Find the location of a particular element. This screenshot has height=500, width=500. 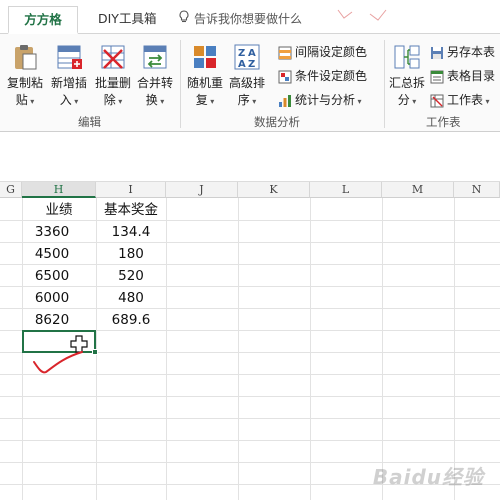

interval-color-label: 间隔设定颜色 is located at coordinates (331, 52).